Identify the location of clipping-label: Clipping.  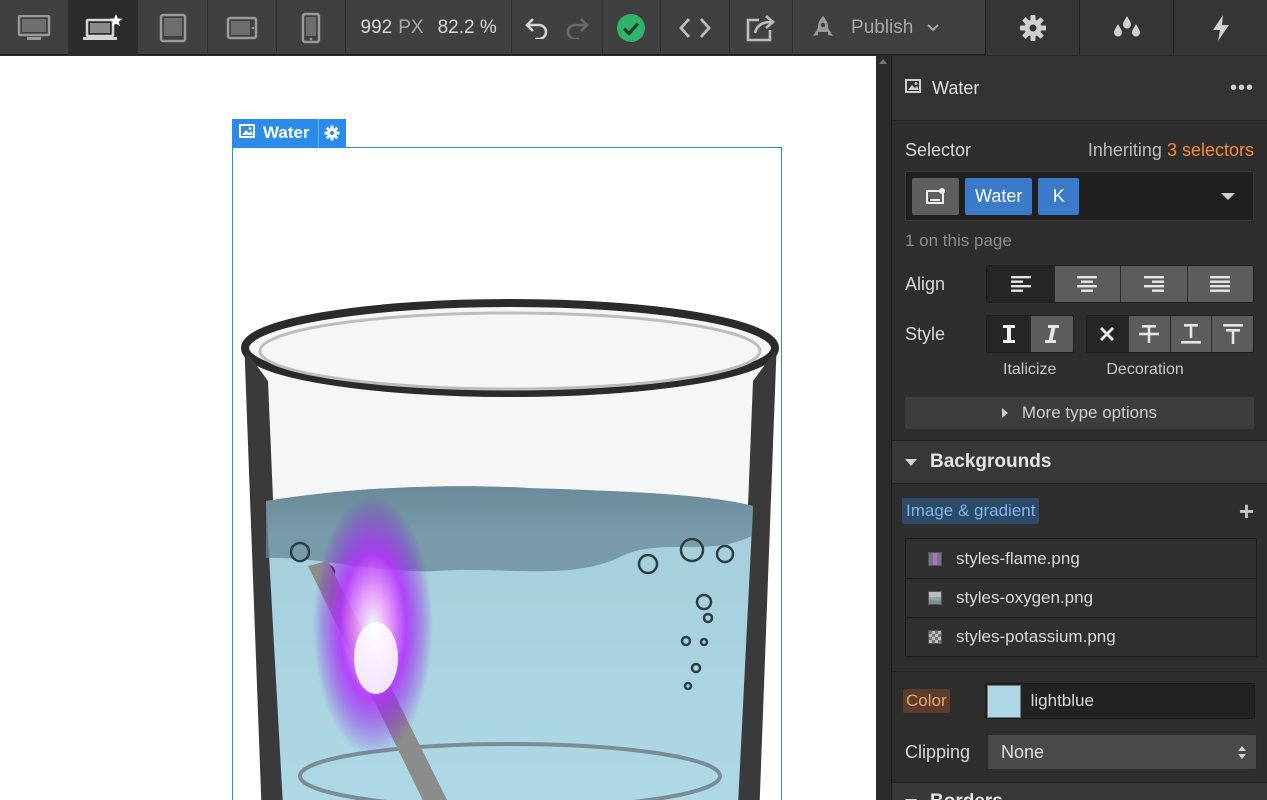
(938, 751).